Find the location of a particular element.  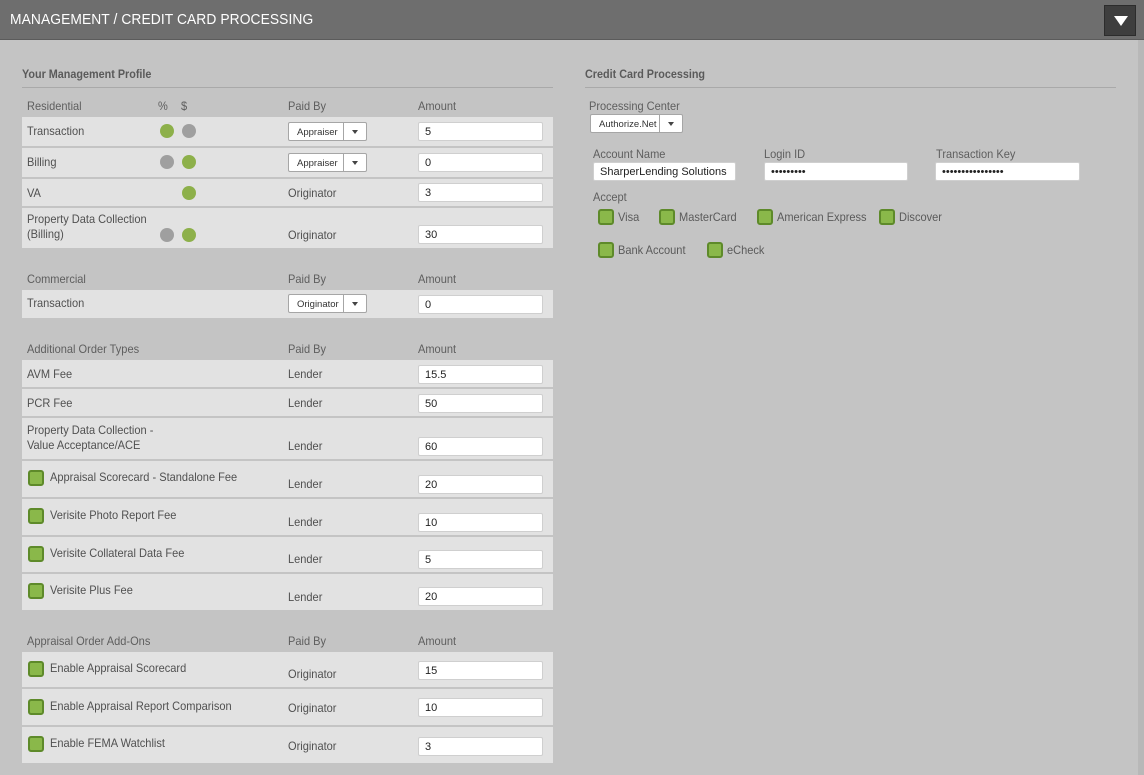

table-row: Enable Appraisal Scorecard Originator is located at coordinates (287, 670).